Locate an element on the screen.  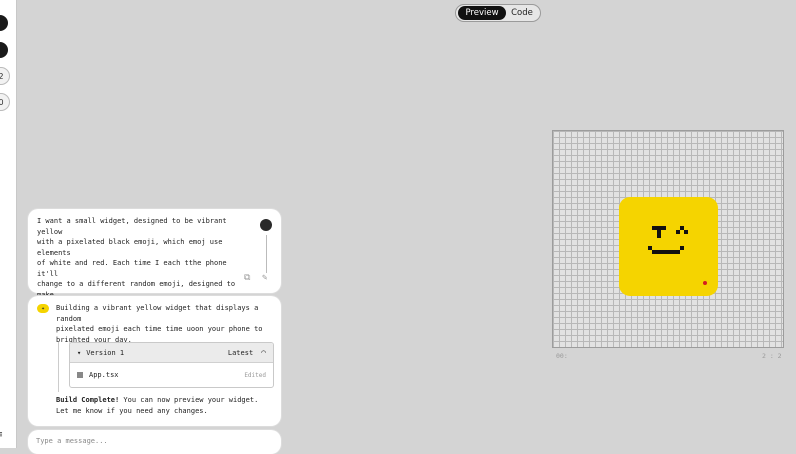
edit-icon: ✎ is located at coordinates (264, 278).